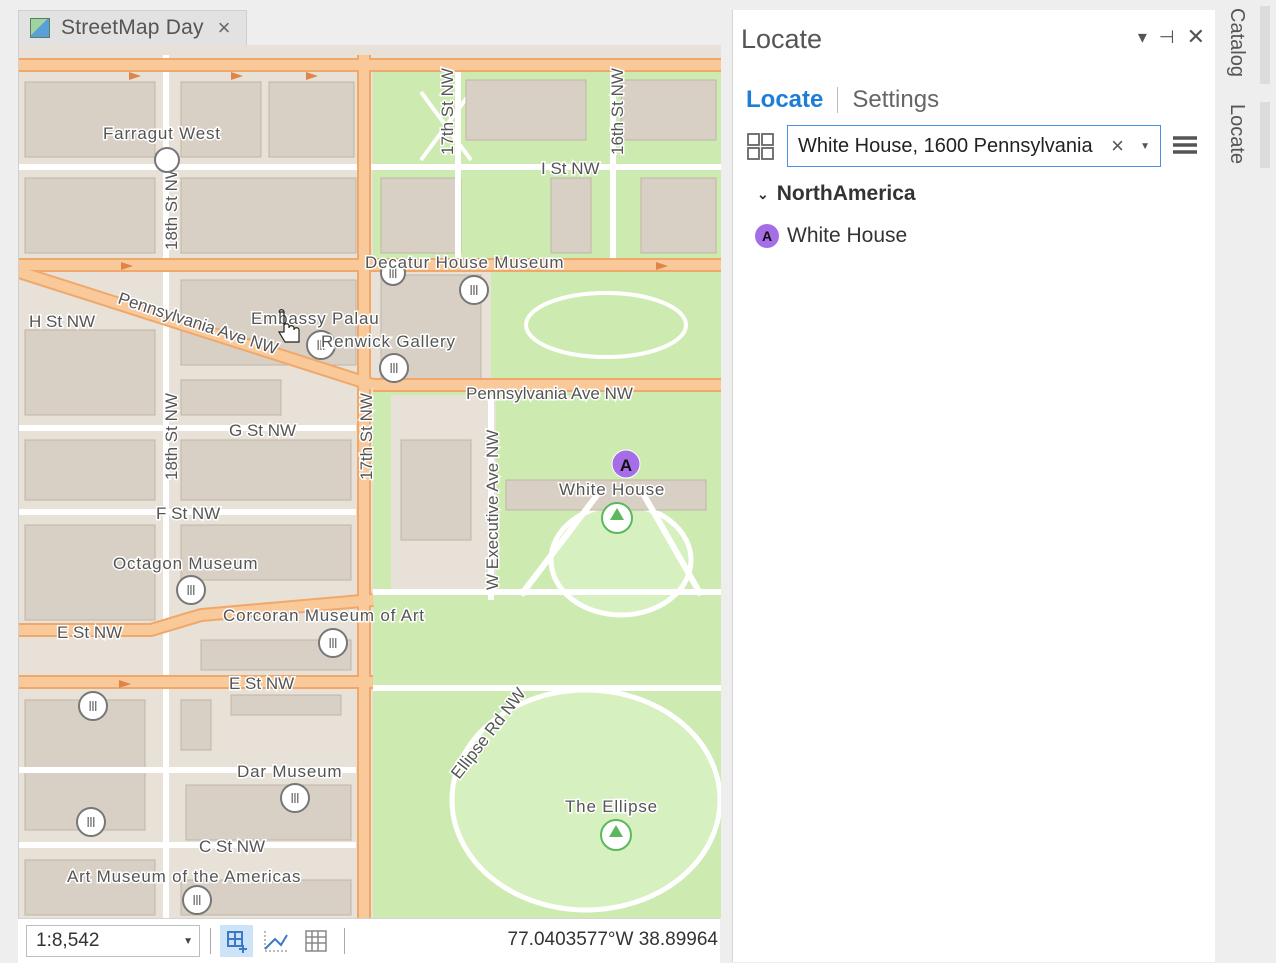  Describe the element at coordinates (1236, 42) in the screenshot. I see `tab-catalog: Catalog` at that location.